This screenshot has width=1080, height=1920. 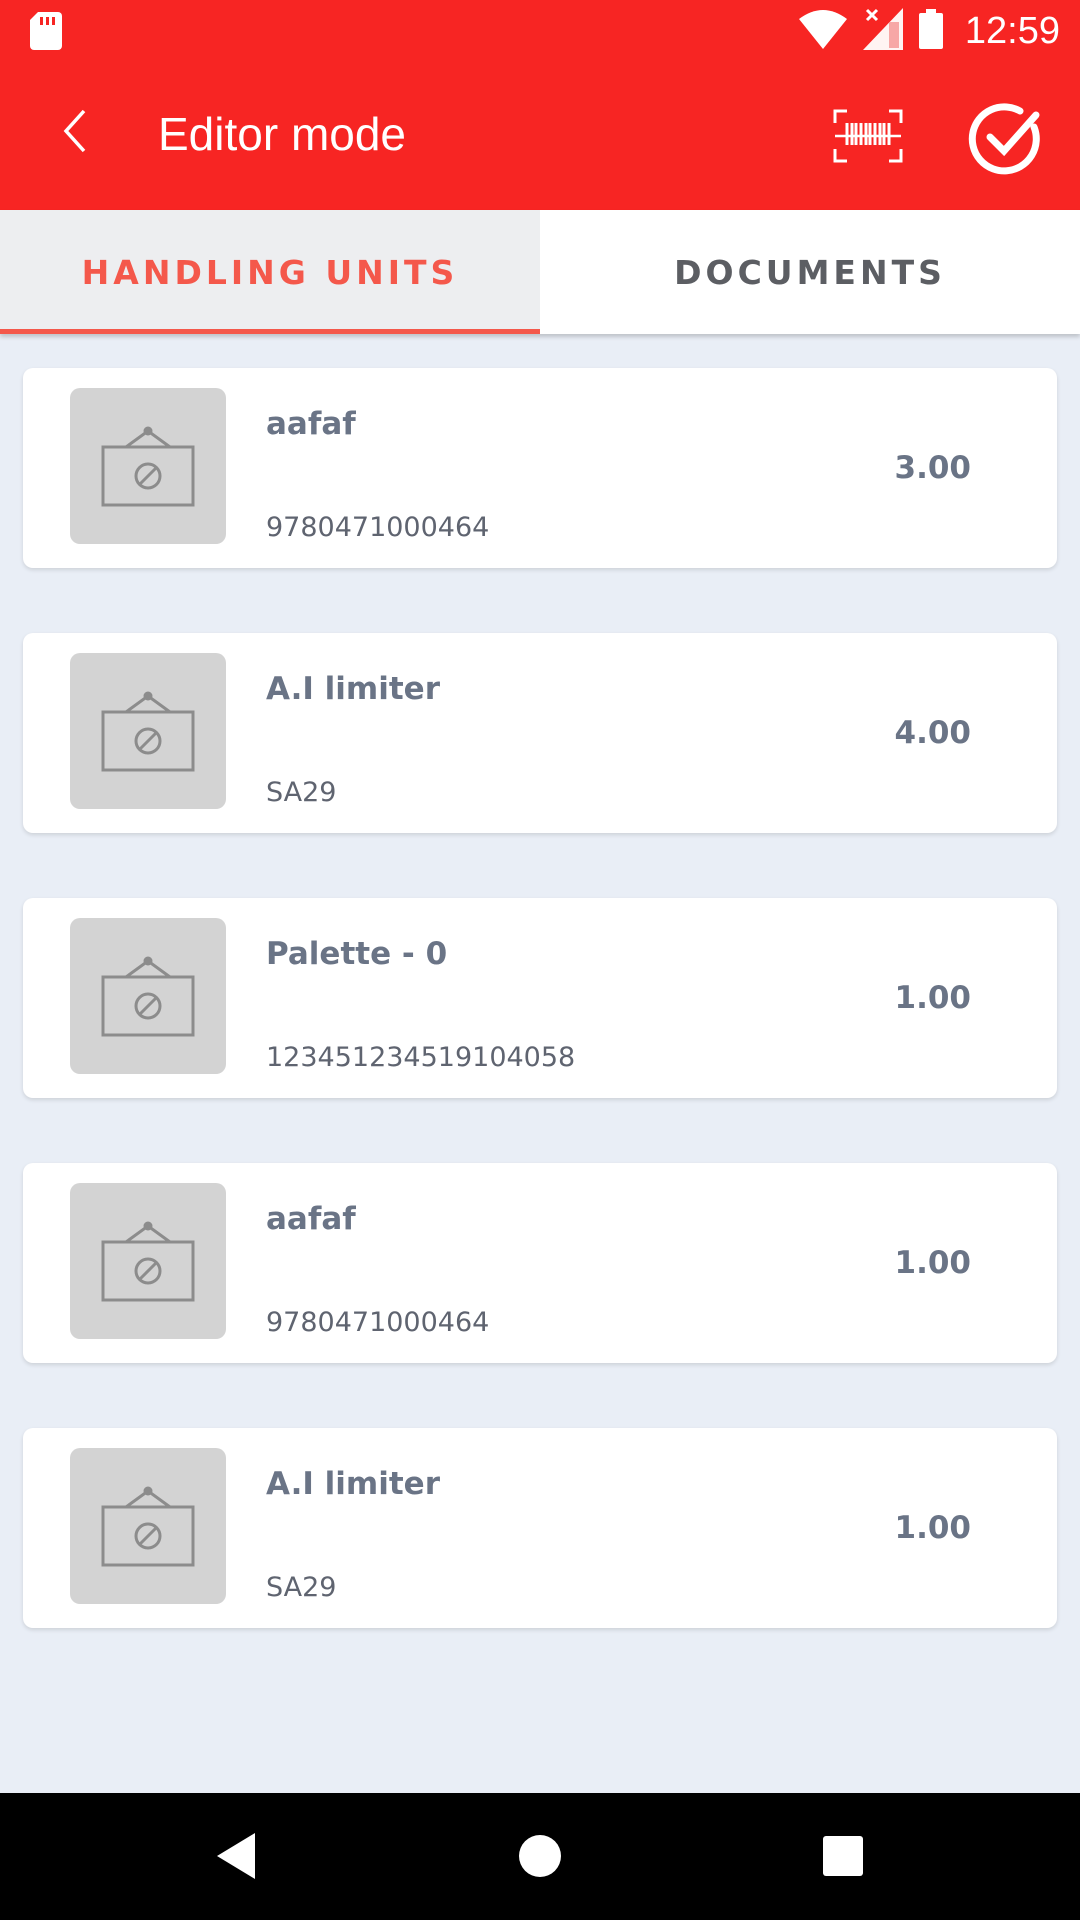 I want to click on system-nav-bar, so click(x=540, y=1856).